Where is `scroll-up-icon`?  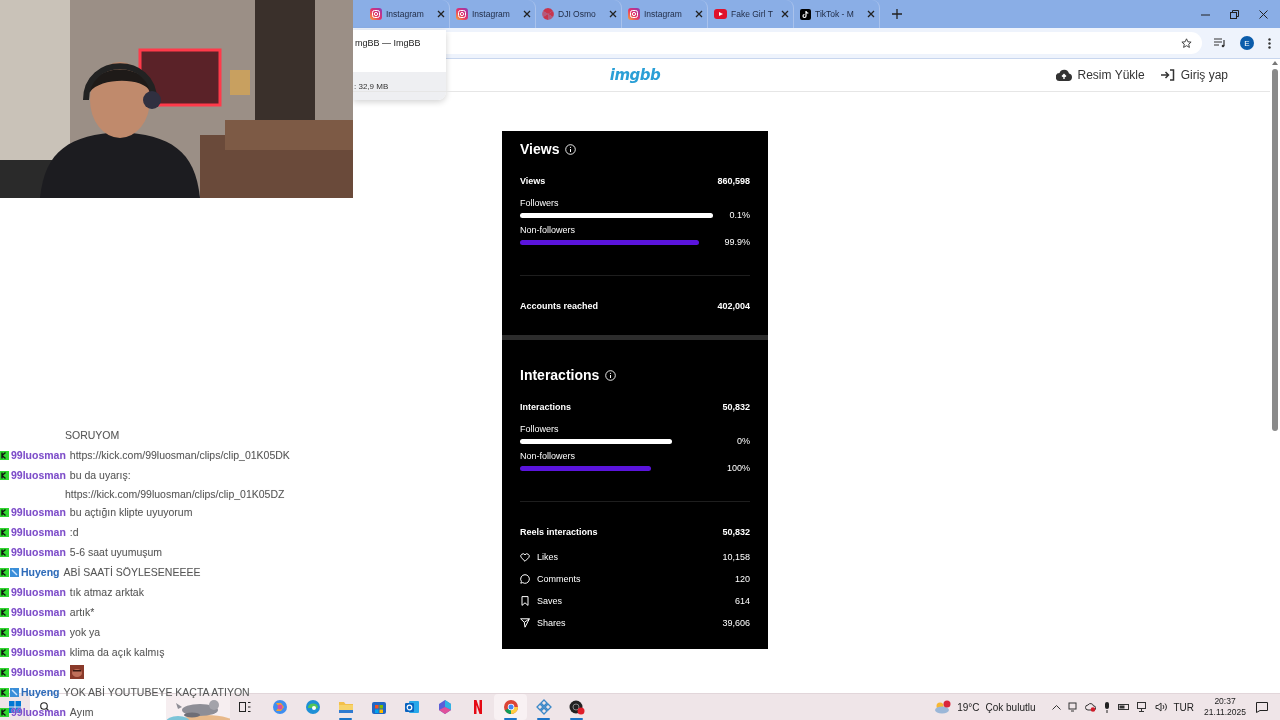 scroll-up-icon is located at coordinates (1275, 63).